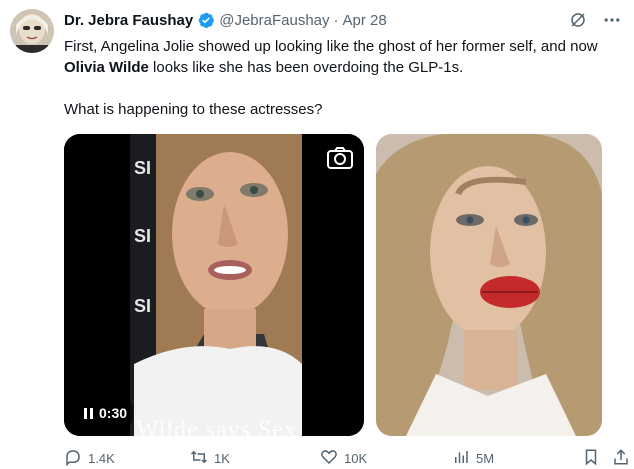 Image resolution: width=634 pixels, height=469 pixels. Describe the element at coordinates (461, 458) in the screenshot. I see `views-icon` at that location.